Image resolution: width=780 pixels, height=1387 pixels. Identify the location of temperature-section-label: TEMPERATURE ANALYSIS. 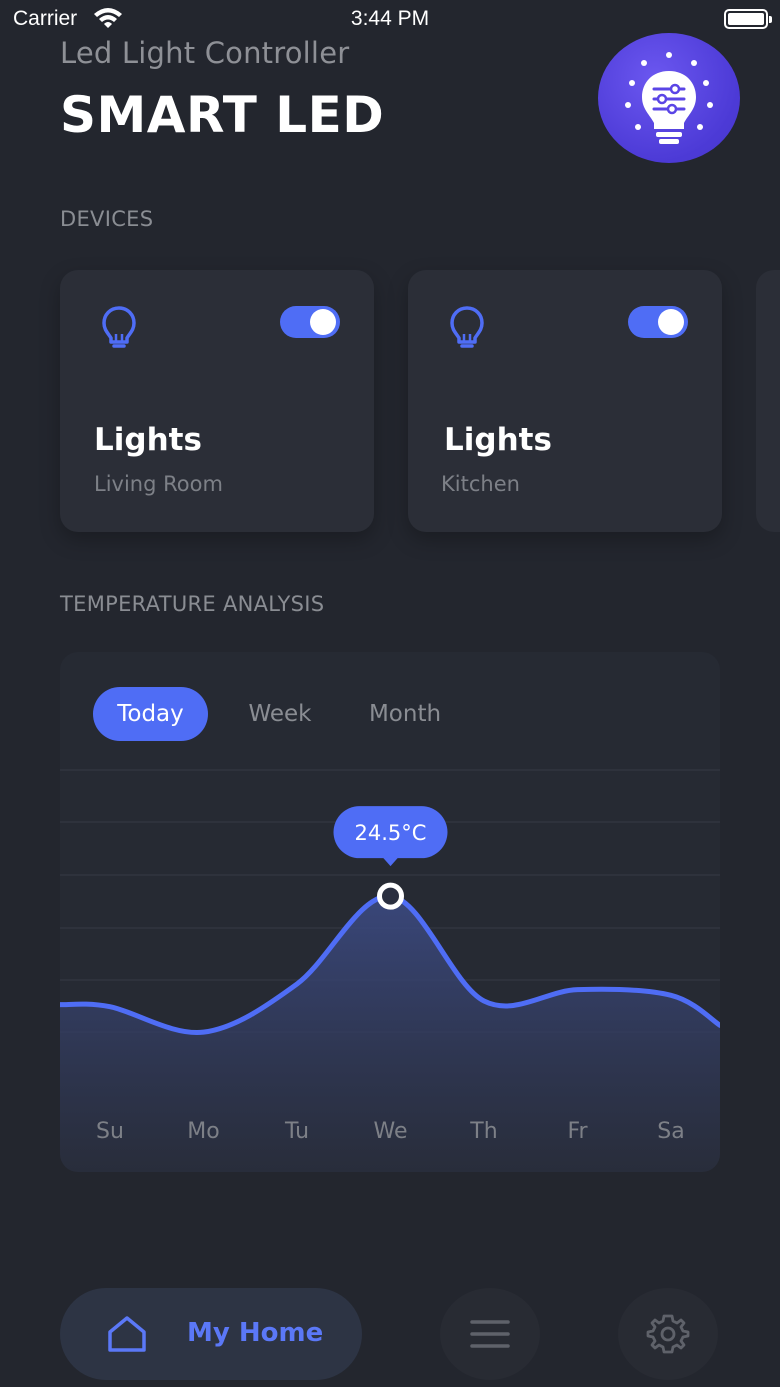
(192, 604).